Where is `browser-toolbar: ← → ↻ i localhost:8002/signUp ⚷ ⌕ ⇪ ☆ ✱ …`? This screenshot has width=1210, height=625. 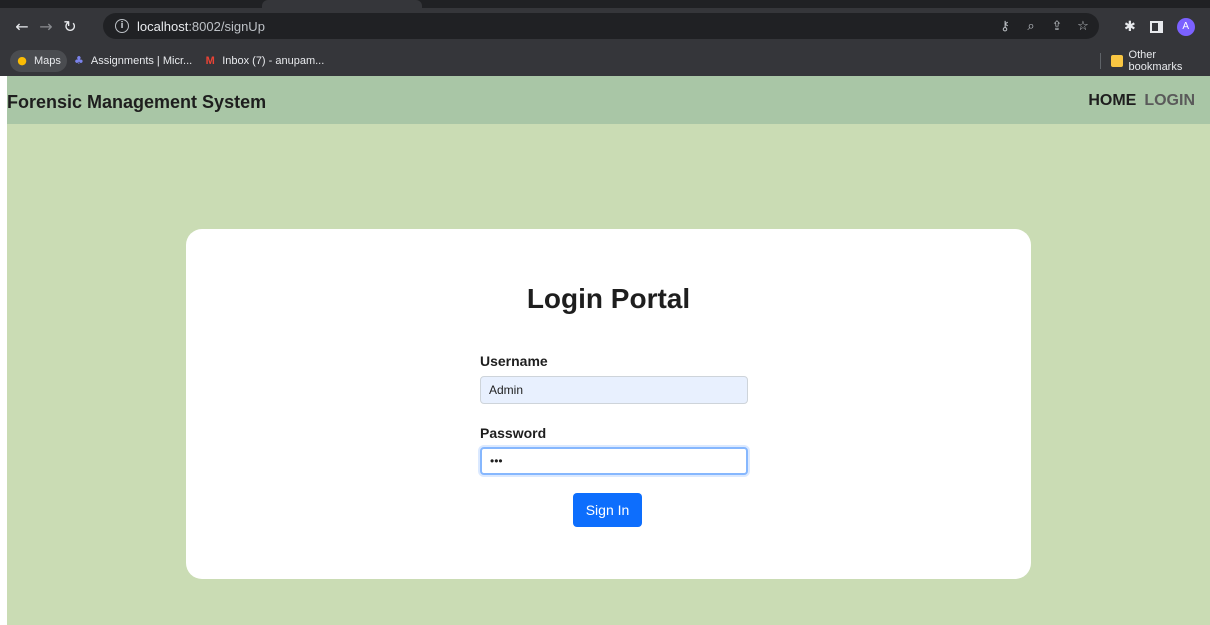 browser-toolbar: ← → ↻ i localhost:8002/signUp ⚷ ⌕ ⇪ ☆ ✱ … is located at coordinates (605, 26).